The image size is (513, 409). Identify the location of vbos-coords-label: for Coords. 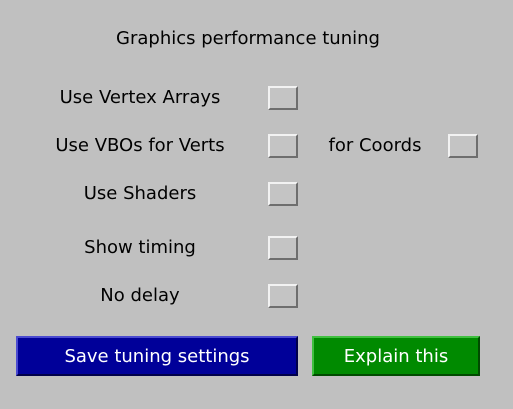
(375, 145).